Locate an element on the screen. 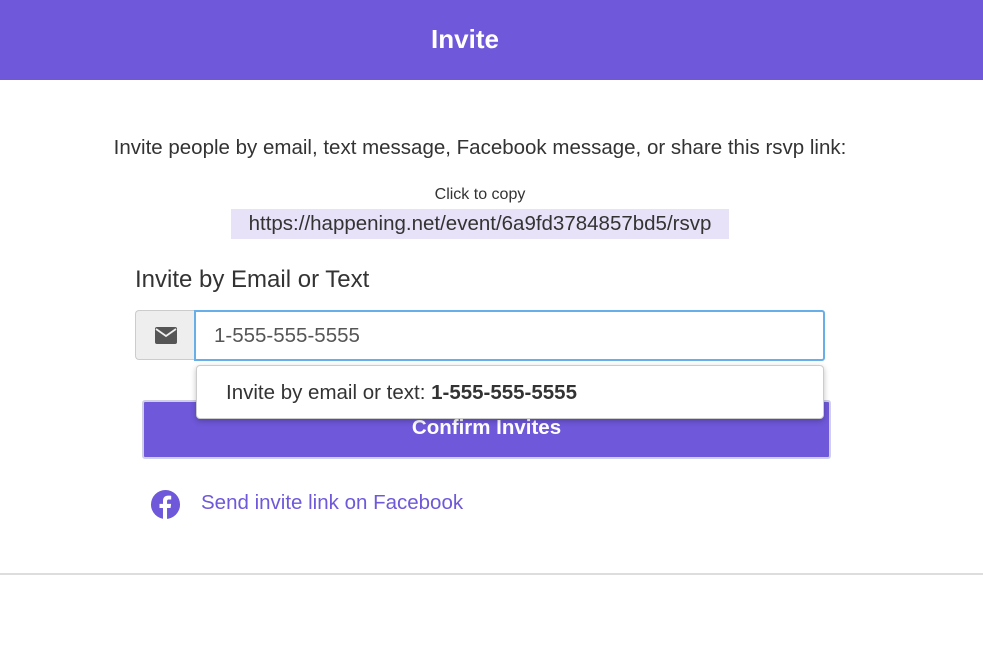  divider is located at coordinates (491, 574).